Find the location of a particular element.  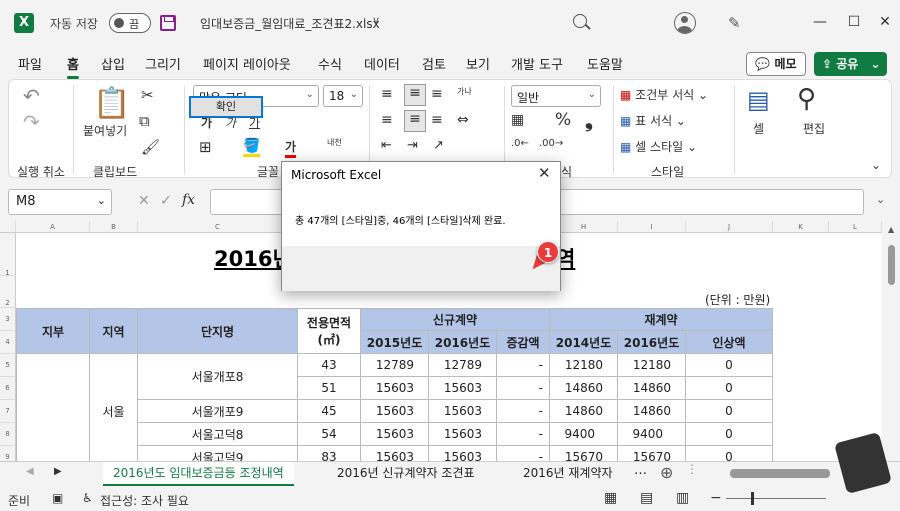

comma-button: ❟ is located at coordinates (589, 120).